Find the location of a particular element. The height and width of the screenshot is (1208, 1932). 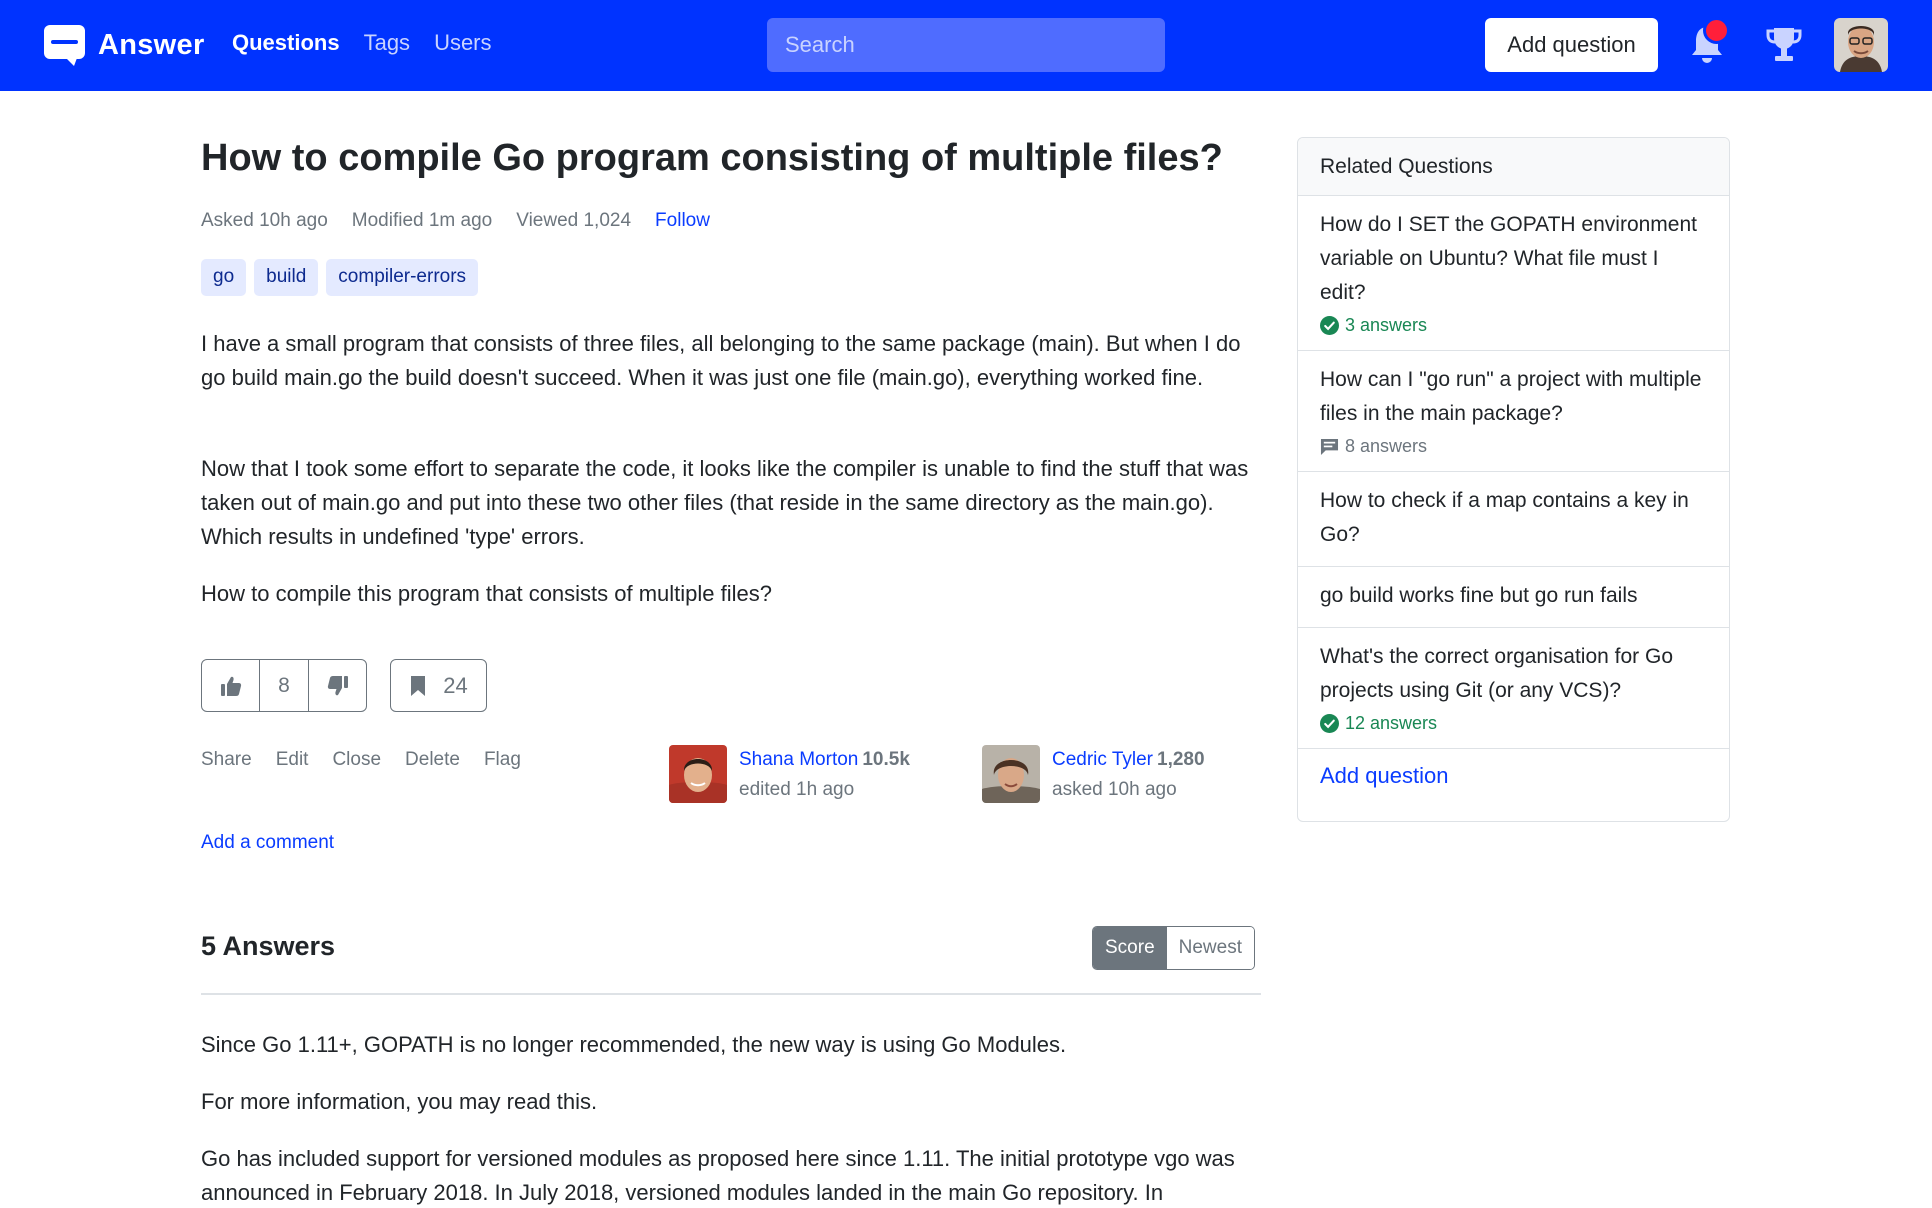

asked-time: Asked 10h ago is located at coordinates (264, 220).